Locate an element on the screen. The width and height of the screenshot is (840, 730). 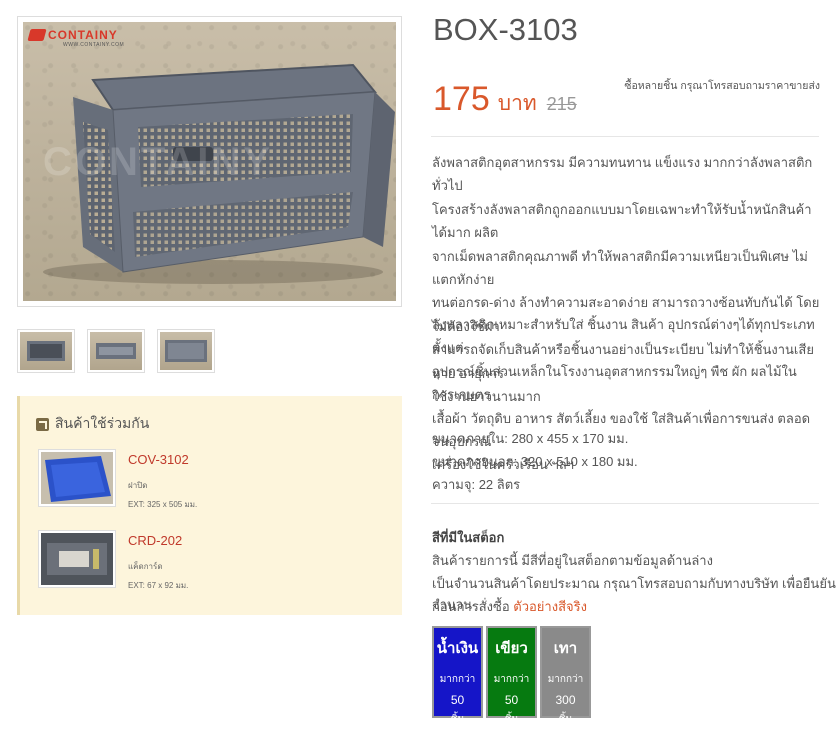
old-price: 215 is located at coordinates (561, 104).